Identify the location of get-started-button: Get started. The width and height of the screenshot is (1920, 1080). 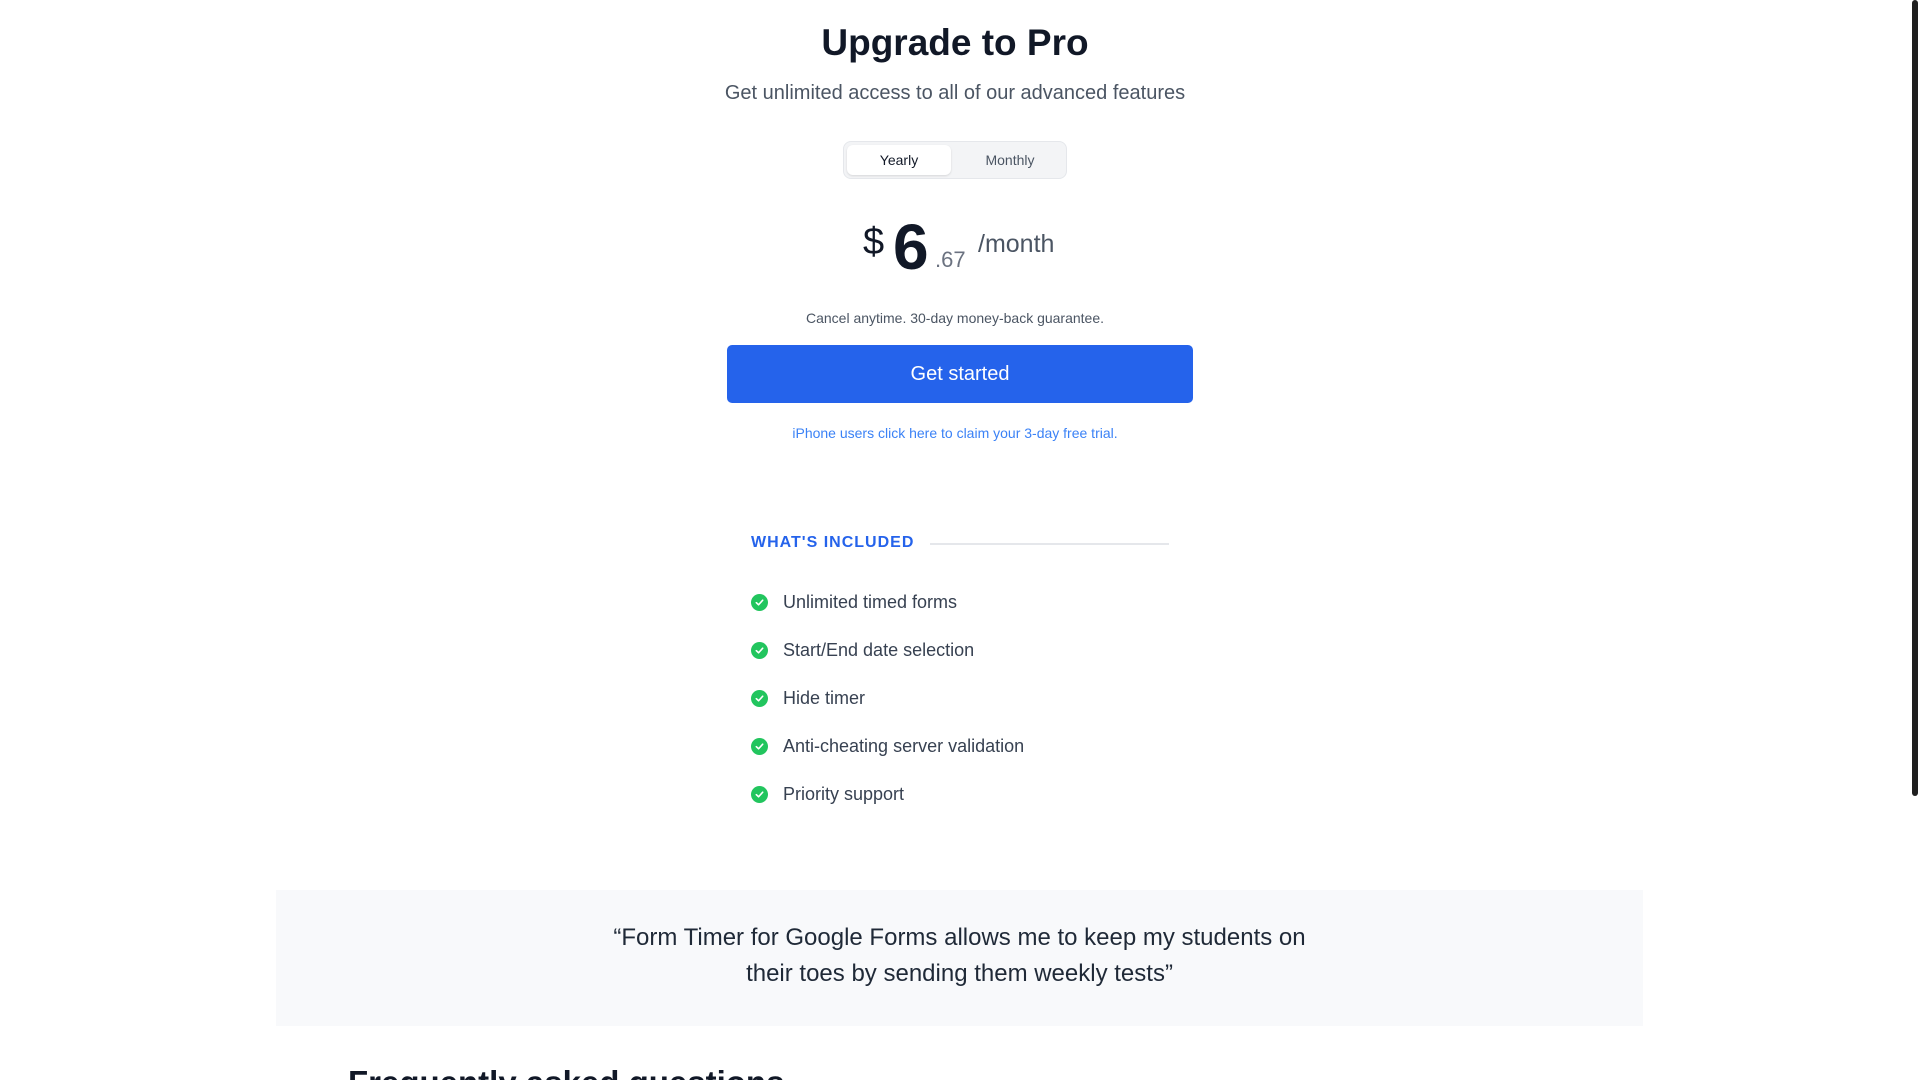
(960, 374).